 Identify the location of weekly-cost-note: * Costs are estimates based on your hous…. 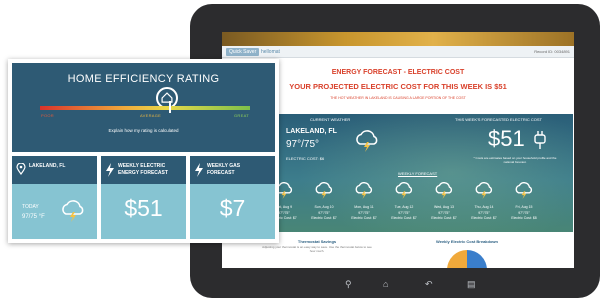
(515, 160).